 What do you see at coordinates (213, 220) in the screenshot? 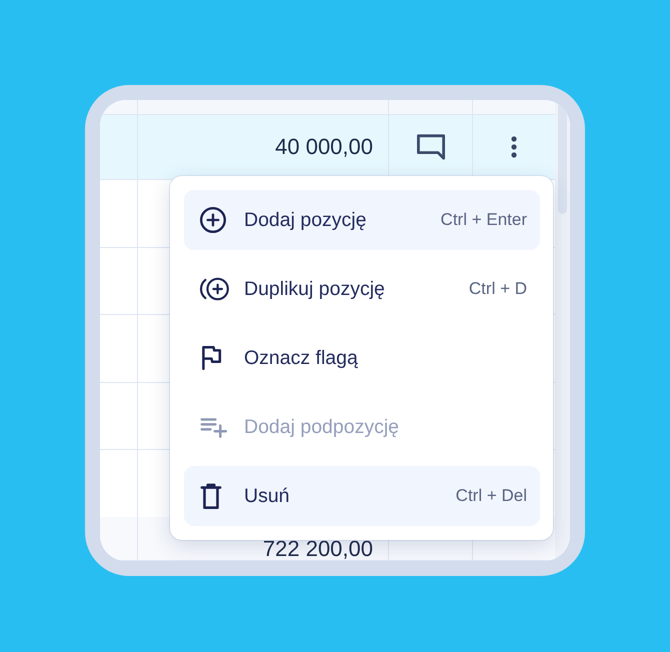
I see `plus-circle-icon` at bounding box center [213, 220].